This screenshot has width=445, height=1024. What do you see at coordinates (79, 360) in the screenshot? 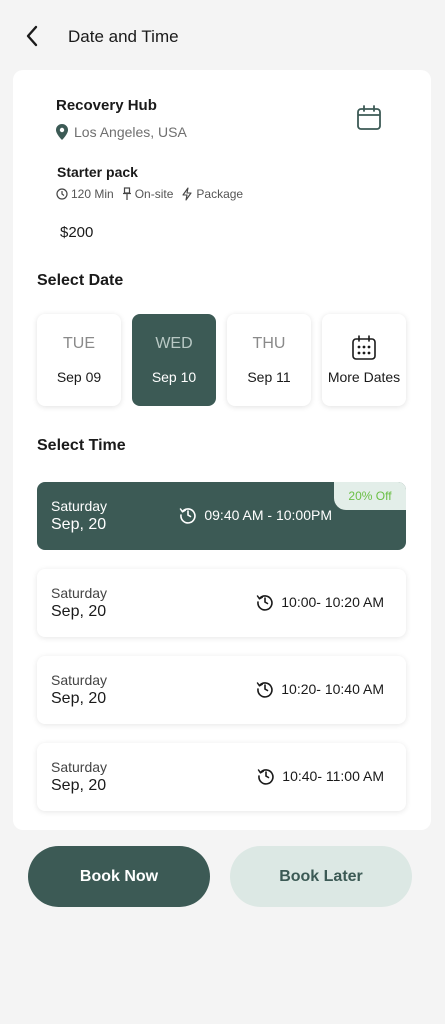
I see `date-option-tue: TUE Sep 09` at bounding box center [79, 360].